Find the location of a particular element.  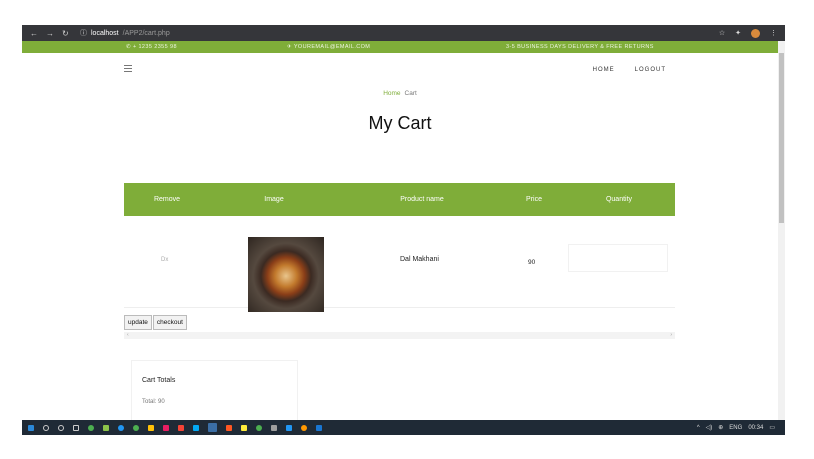

product-image is located at coordinates (286, 274).